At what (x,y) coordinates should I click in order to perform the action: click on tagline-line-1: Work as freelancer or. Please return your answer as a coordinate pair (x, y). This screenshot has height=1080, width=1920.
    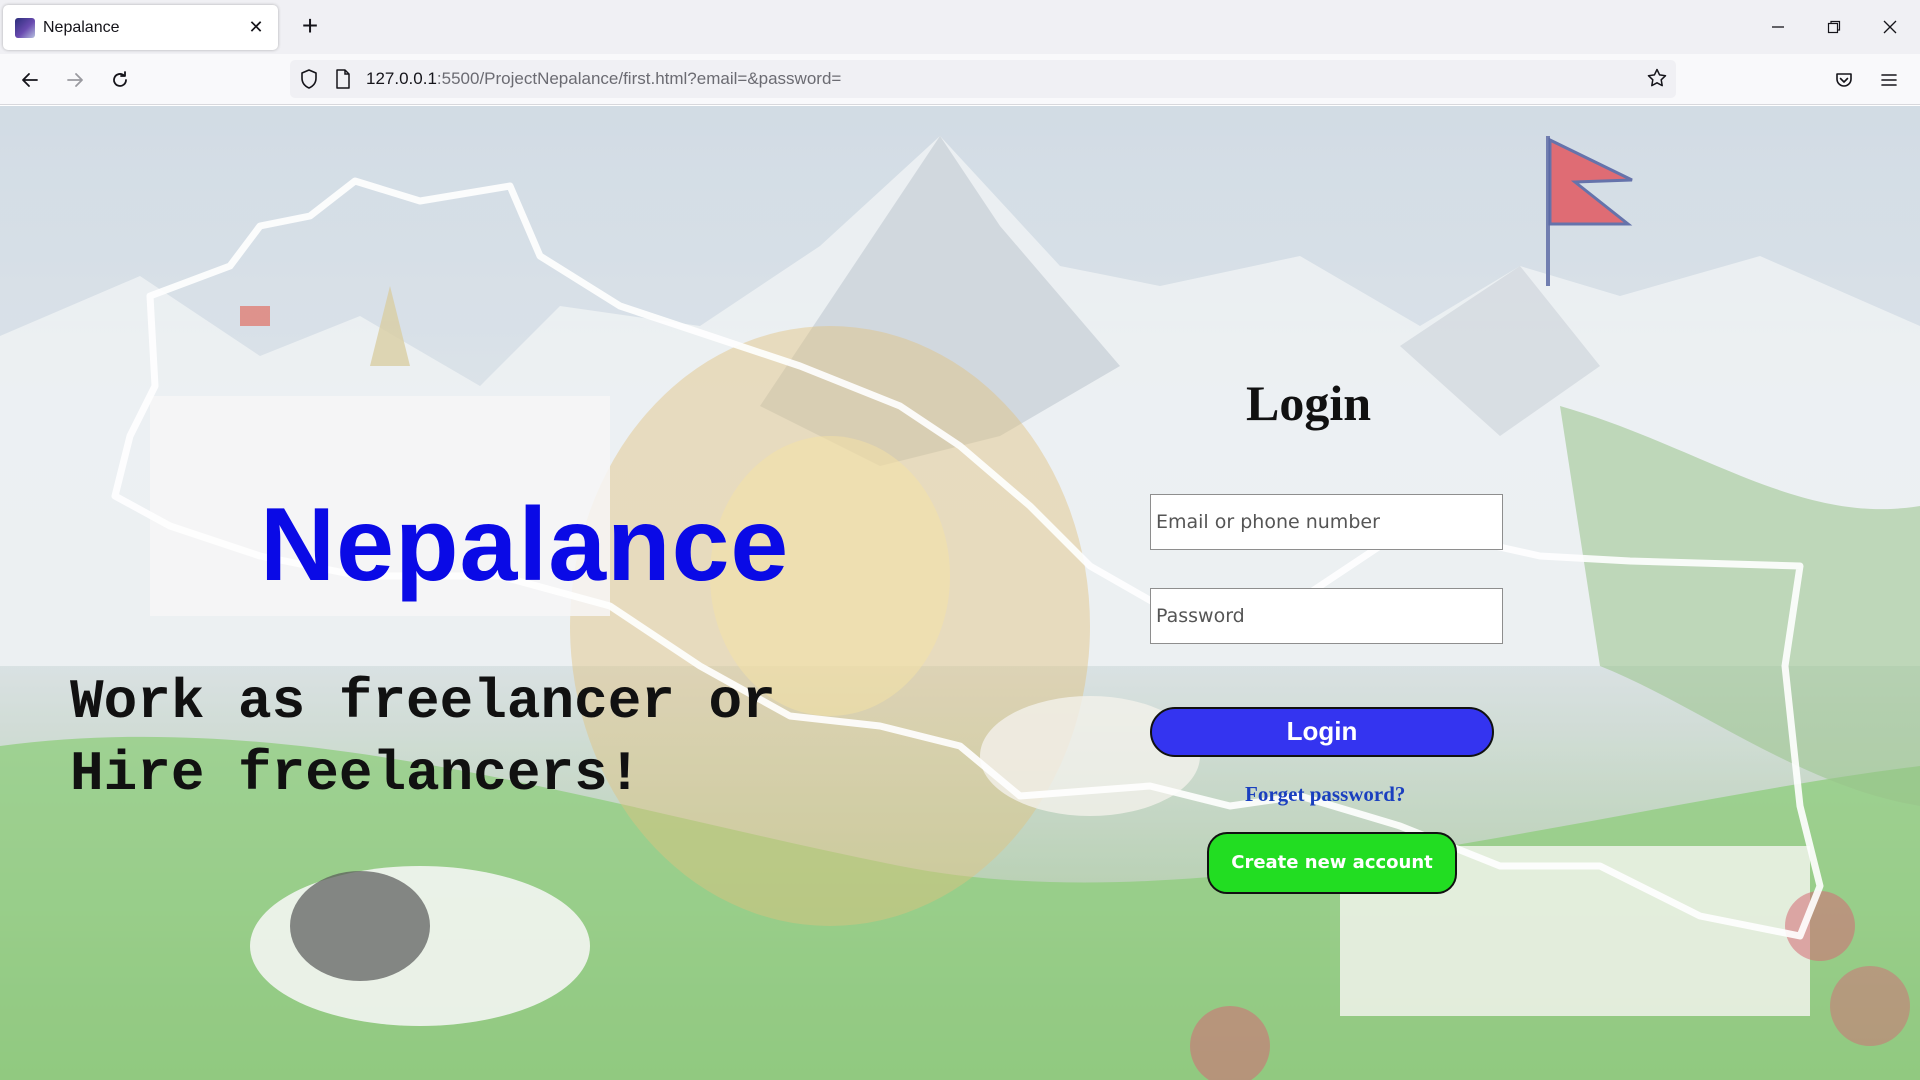
    Looking at the image, I should click on (423, 702).